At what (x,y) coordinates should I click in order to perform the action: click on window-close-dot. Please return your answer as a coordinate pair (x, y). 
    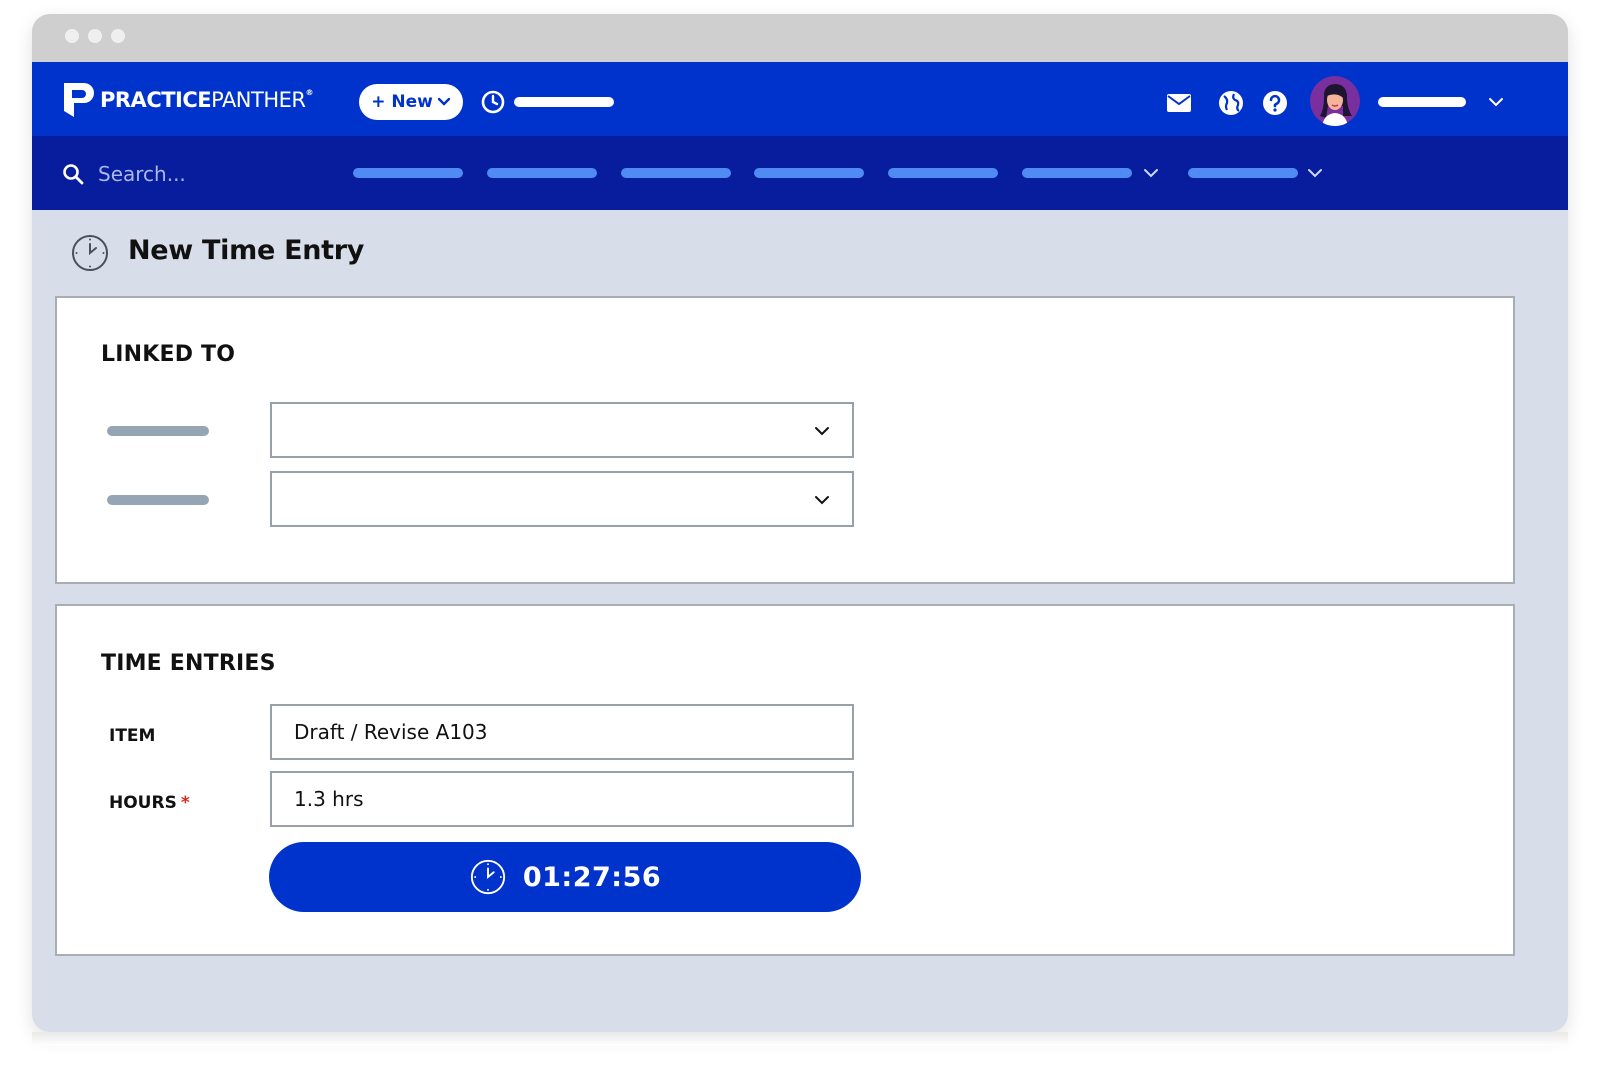
    Looking at the image, I should click on (72, 36).